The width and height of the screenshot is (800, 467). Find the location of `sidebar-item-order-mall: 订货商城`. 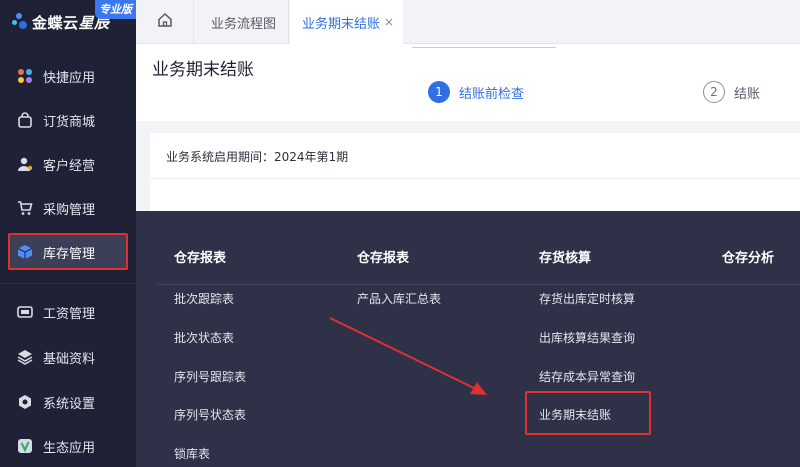

sidebar-item-order-mall: 订货商城 is located at coordinates (68, 120).